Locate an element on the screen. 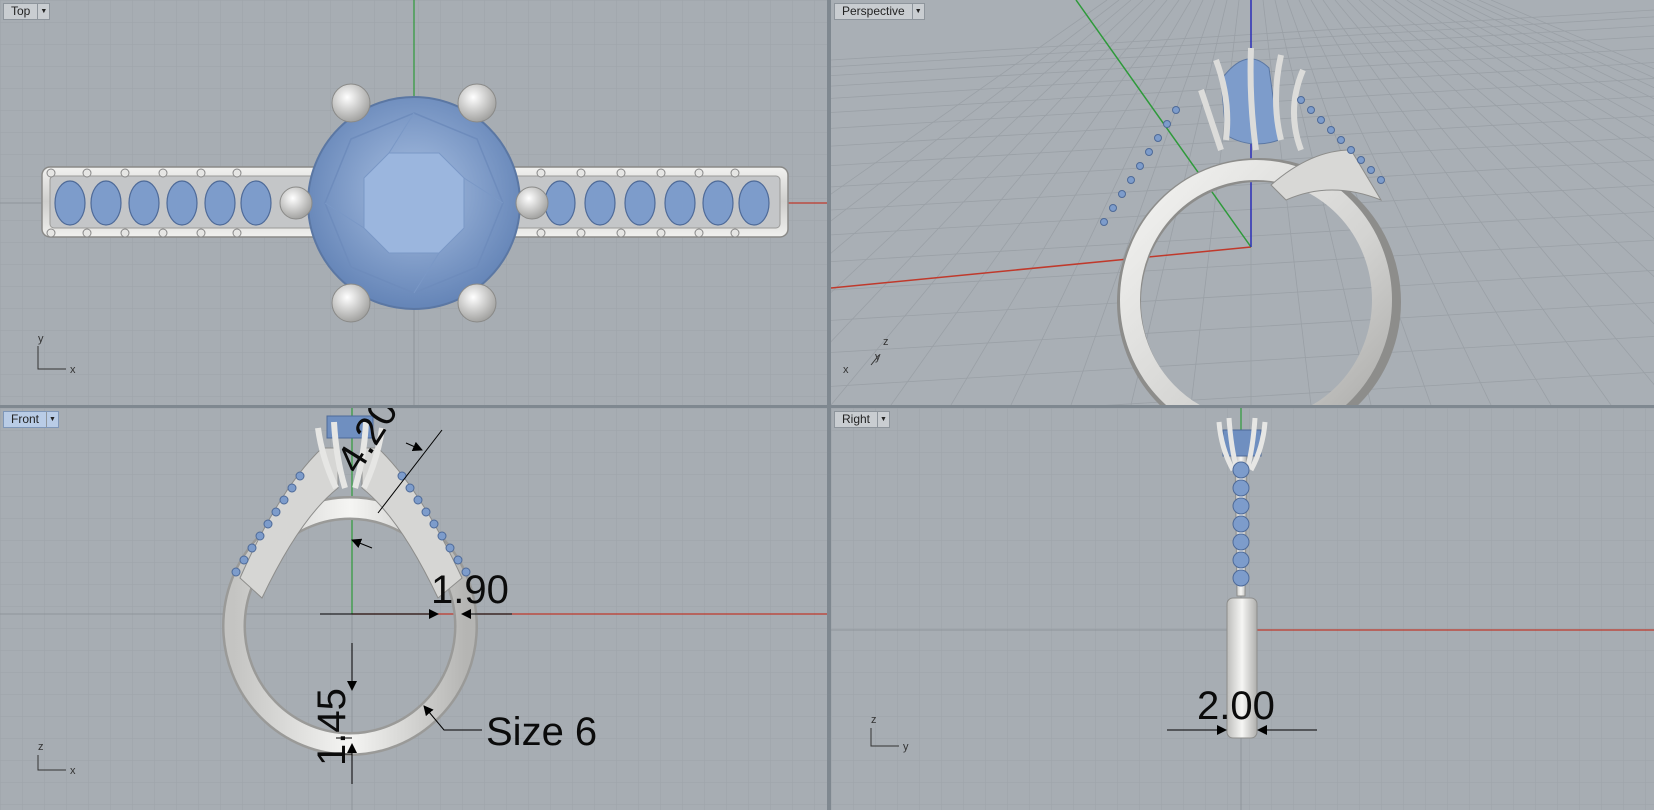 Image resolution: width=1654 pixels, height=810 pixels. viewport-label: Front is located at coordinates (25, 419).